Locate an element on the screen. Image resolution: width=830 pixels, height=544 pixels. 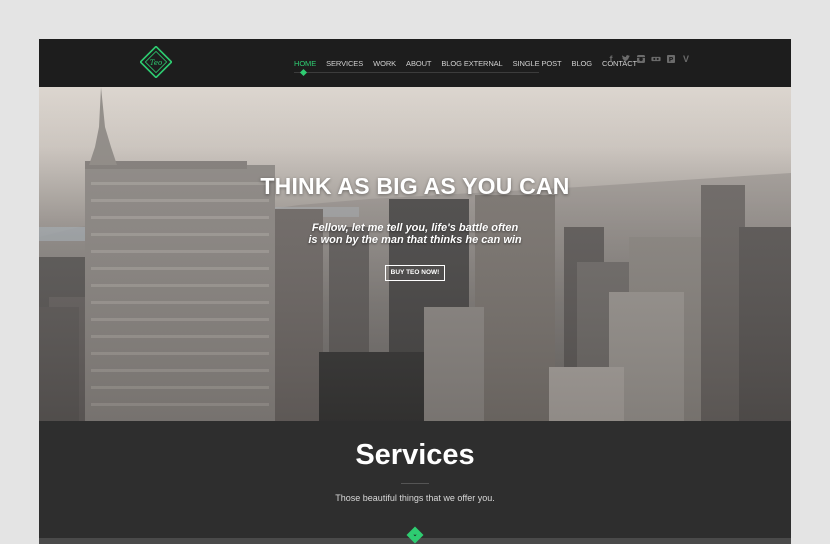
nav-item-blog: Blog is located at coordinates (582, 63).